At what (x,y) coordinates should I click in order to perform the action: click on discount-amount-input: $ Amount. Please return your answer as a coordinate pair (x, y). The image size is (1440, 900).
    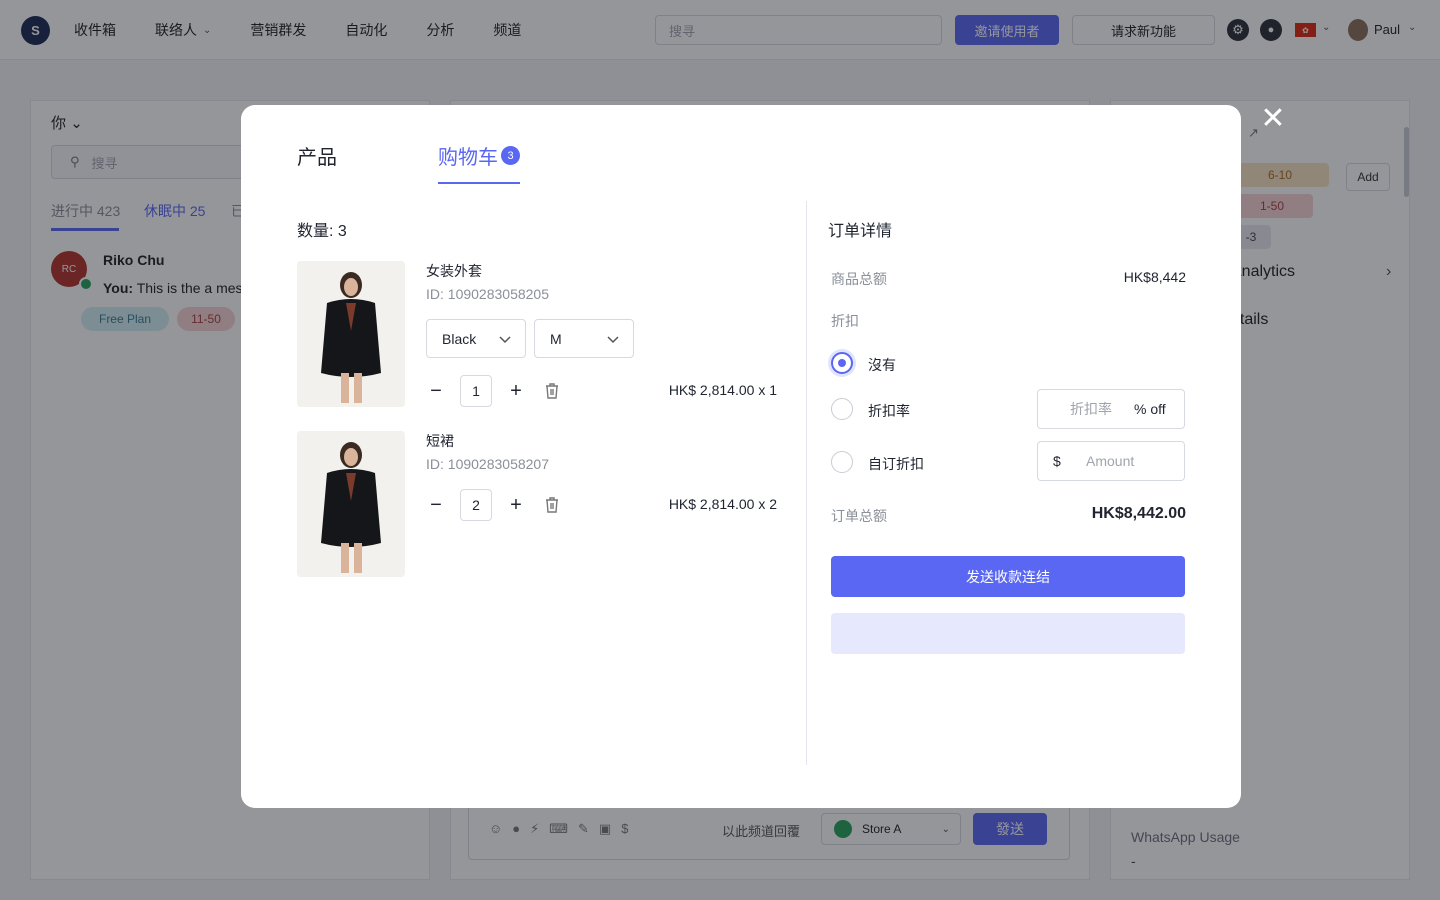
    Looking at the image, I should click on (1111, 461).